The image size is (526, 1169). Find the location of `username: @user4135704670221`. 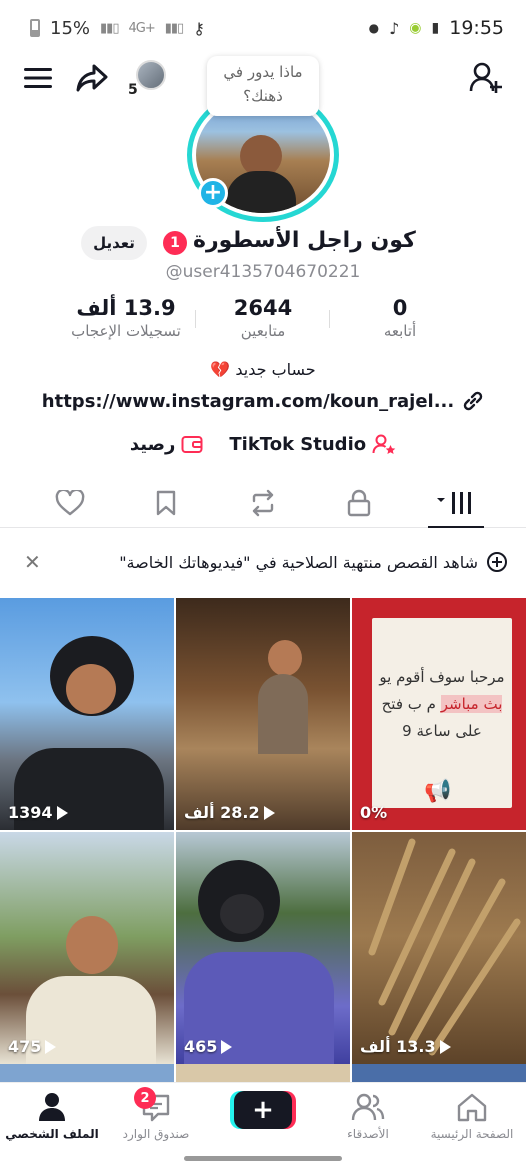

username: @user4135704670221 is located at coordinates (263, 272).